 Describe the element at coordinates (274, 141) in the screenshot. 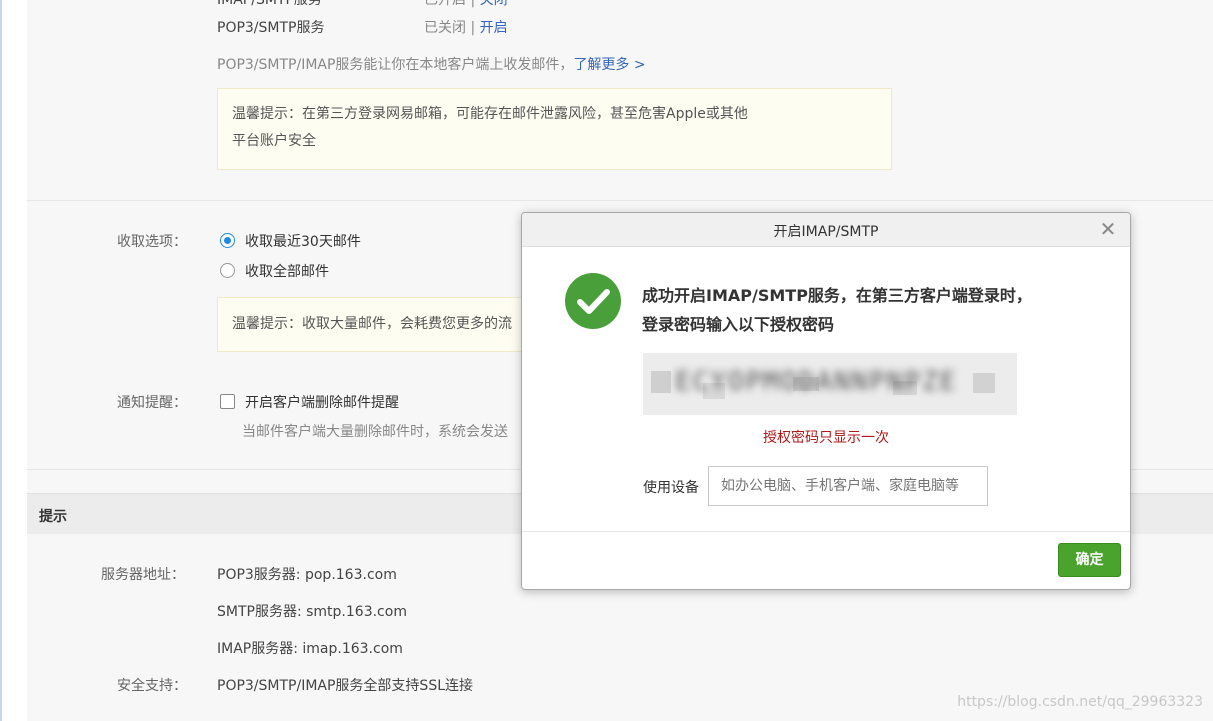

I see `security-tip-line2: 平台账户安全` at that location.